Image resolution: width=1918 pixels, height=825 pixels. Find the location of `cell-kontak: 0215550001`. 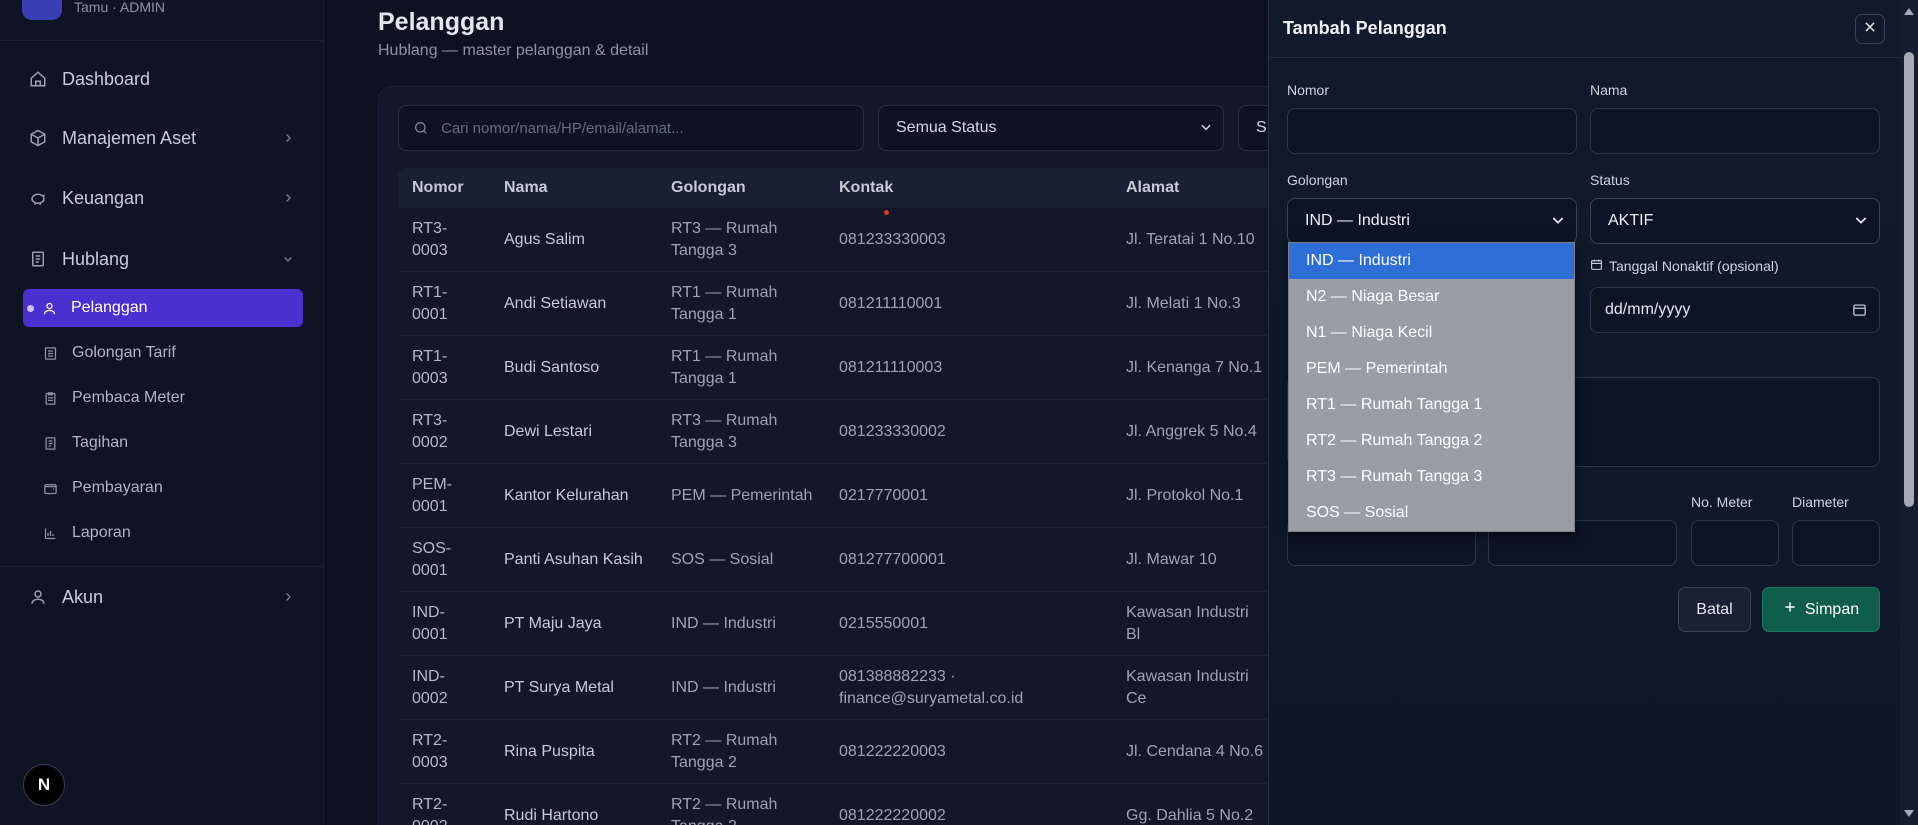

cell-kontak: 0215550001 is located at coordinates (883, 623).